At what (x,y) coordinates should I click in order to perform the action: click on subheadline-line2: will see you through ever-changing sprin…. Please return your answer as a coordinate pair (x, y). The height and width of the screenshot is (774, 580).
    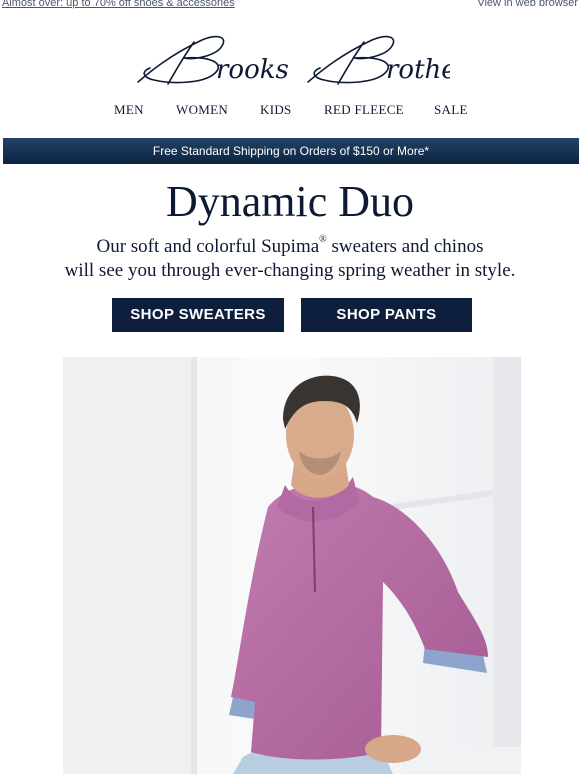
    Looking at the image, I should click on (290, 270).